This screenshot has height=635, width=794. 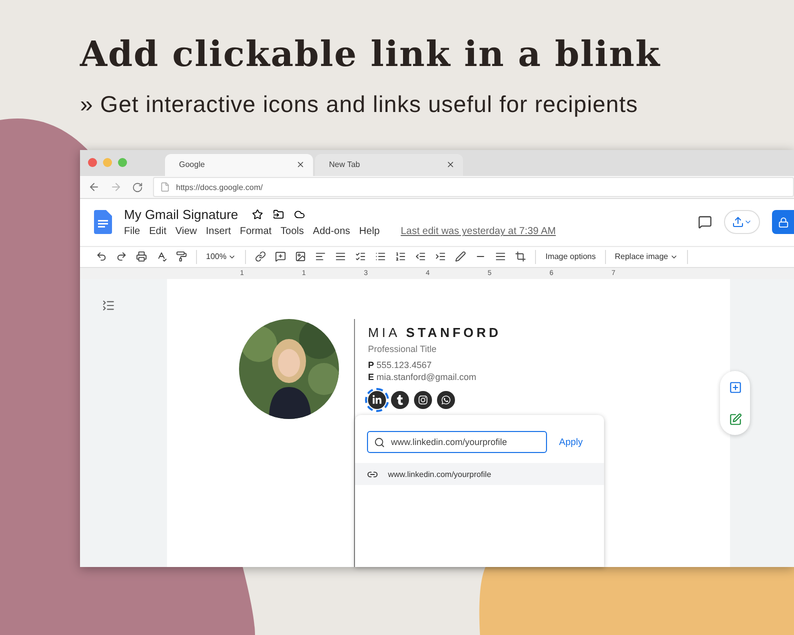 What do you see at coordinates (478, 232) in the screenshot?
I see `last-edit-link: Last edit was yesterday at 7:39 AM` at bounding box center [478, 232].